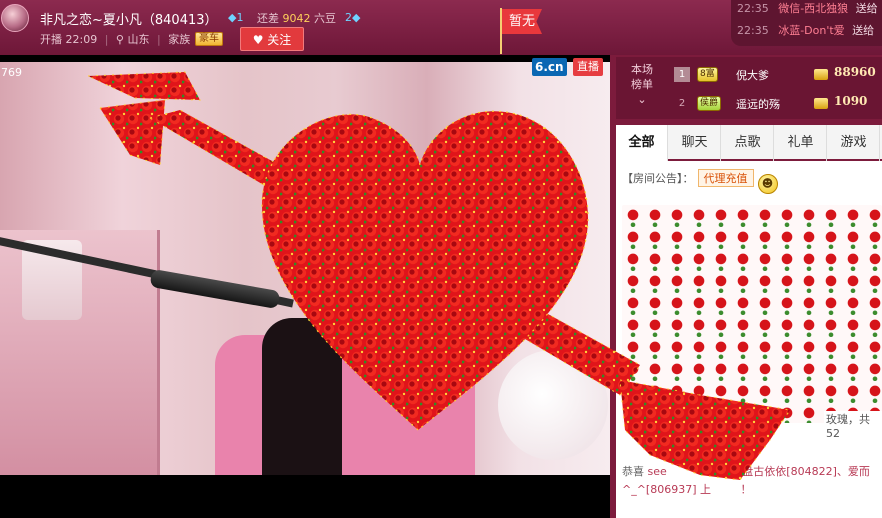 The image size is (882, 518). I want to click on rank-score: 1090, so click(851, 101).